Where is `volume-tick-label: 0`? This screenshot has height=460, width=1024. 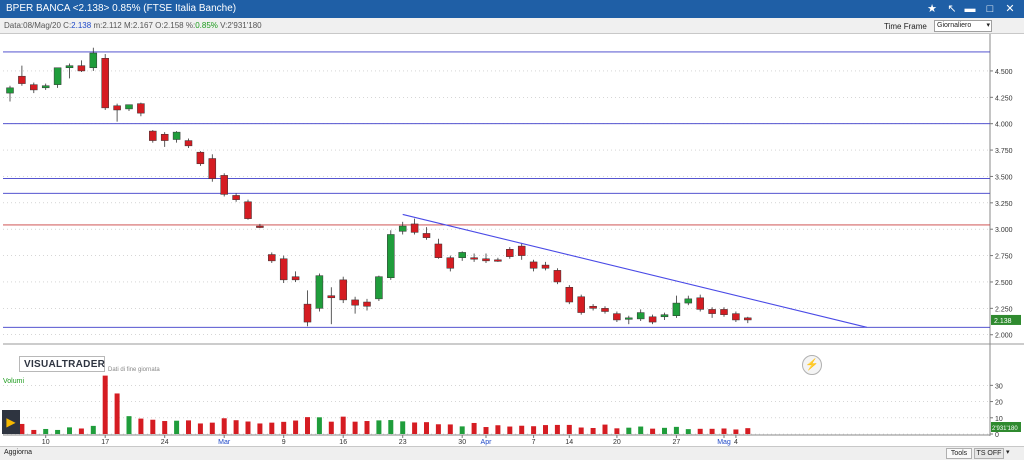 volume-tick-label: 0 is located at coordinates (997, 435).